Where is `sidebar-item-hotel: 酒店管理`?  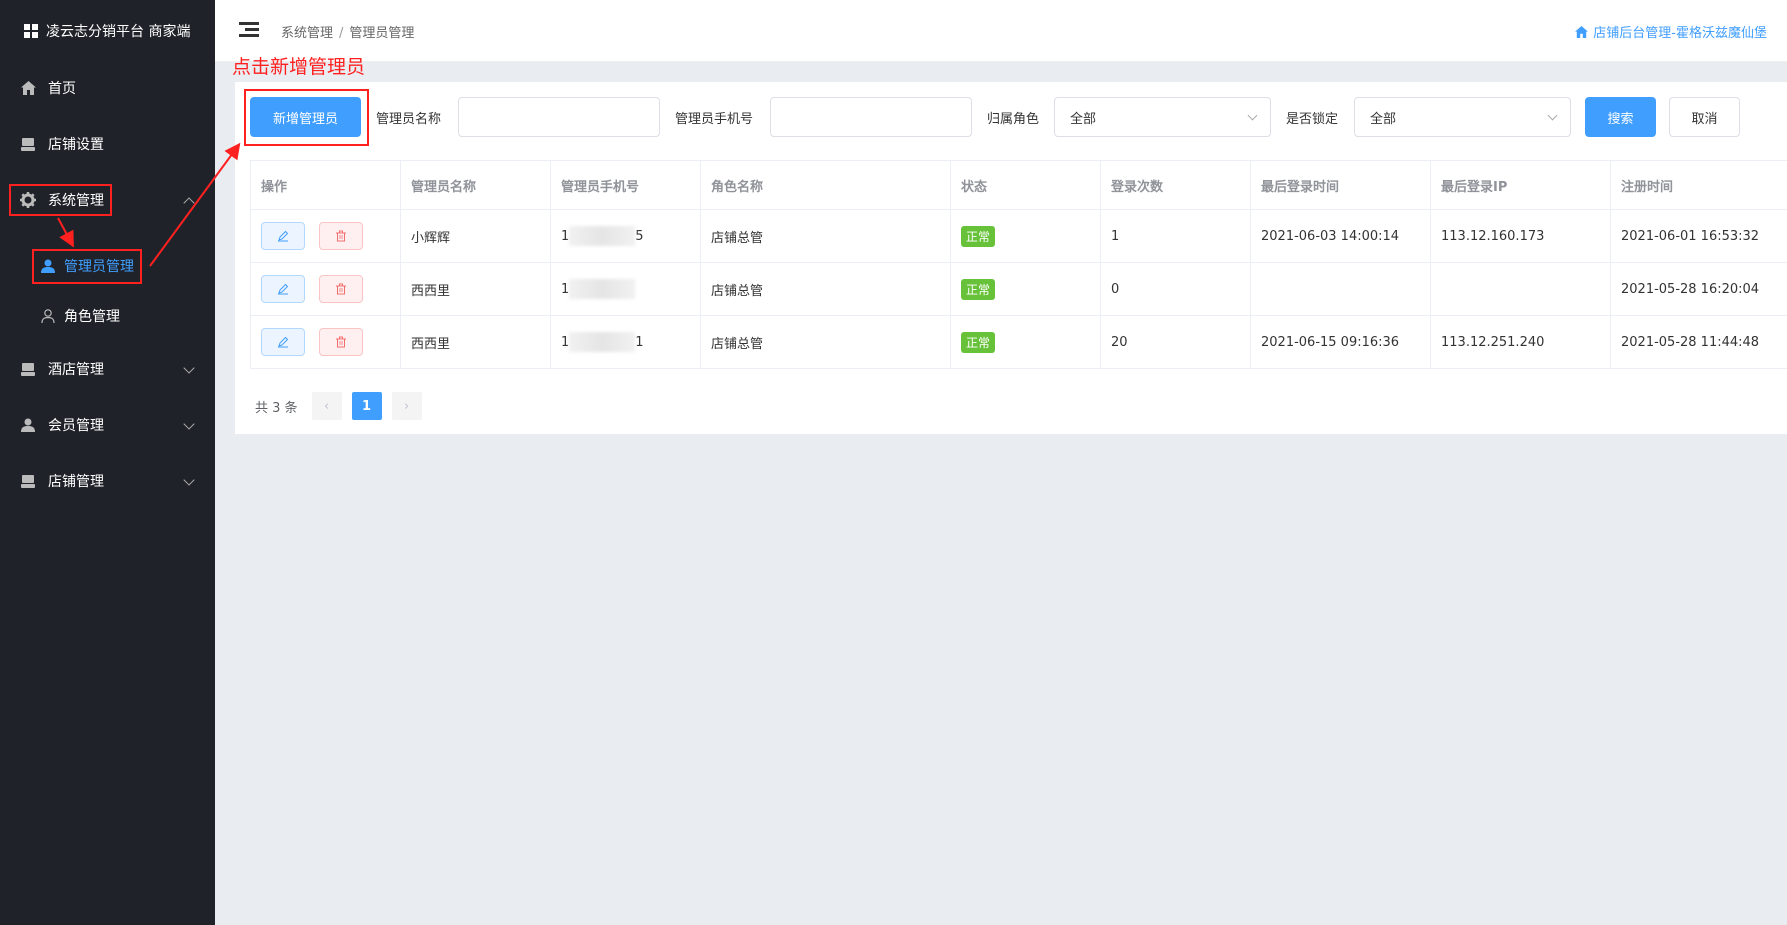
sidebar-item-hotel: 酒店管理 is located at coordinates (107, 369).